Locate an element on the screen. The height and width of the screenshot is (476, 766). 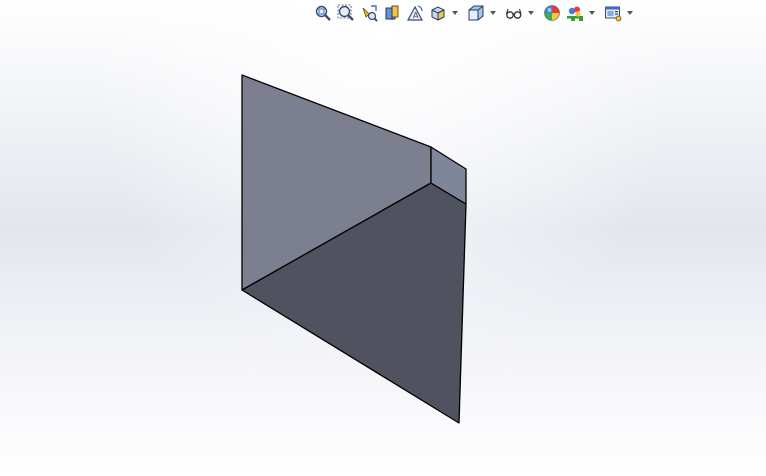
dynamic-annotation-views-button: A is located at coordinates (415, 13).